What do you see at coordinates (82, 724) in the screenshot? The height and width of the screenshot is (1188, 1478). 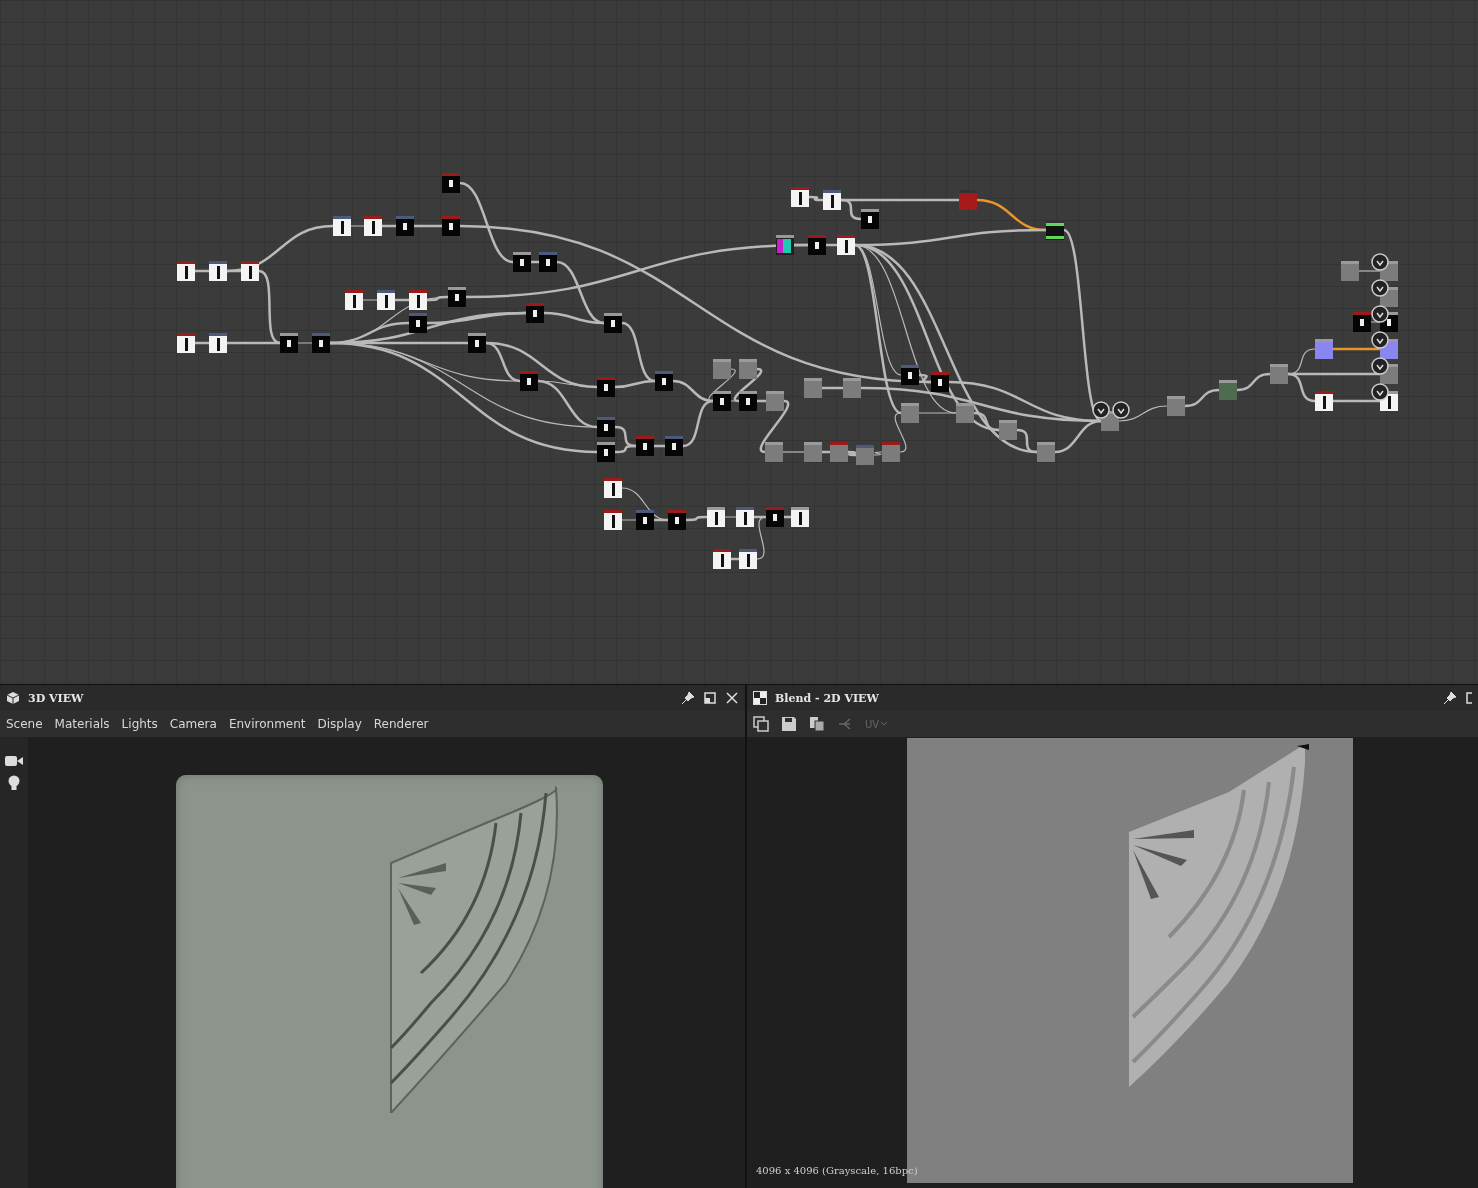 I see `menu-item: Materials` at bounding box center [82, 724].